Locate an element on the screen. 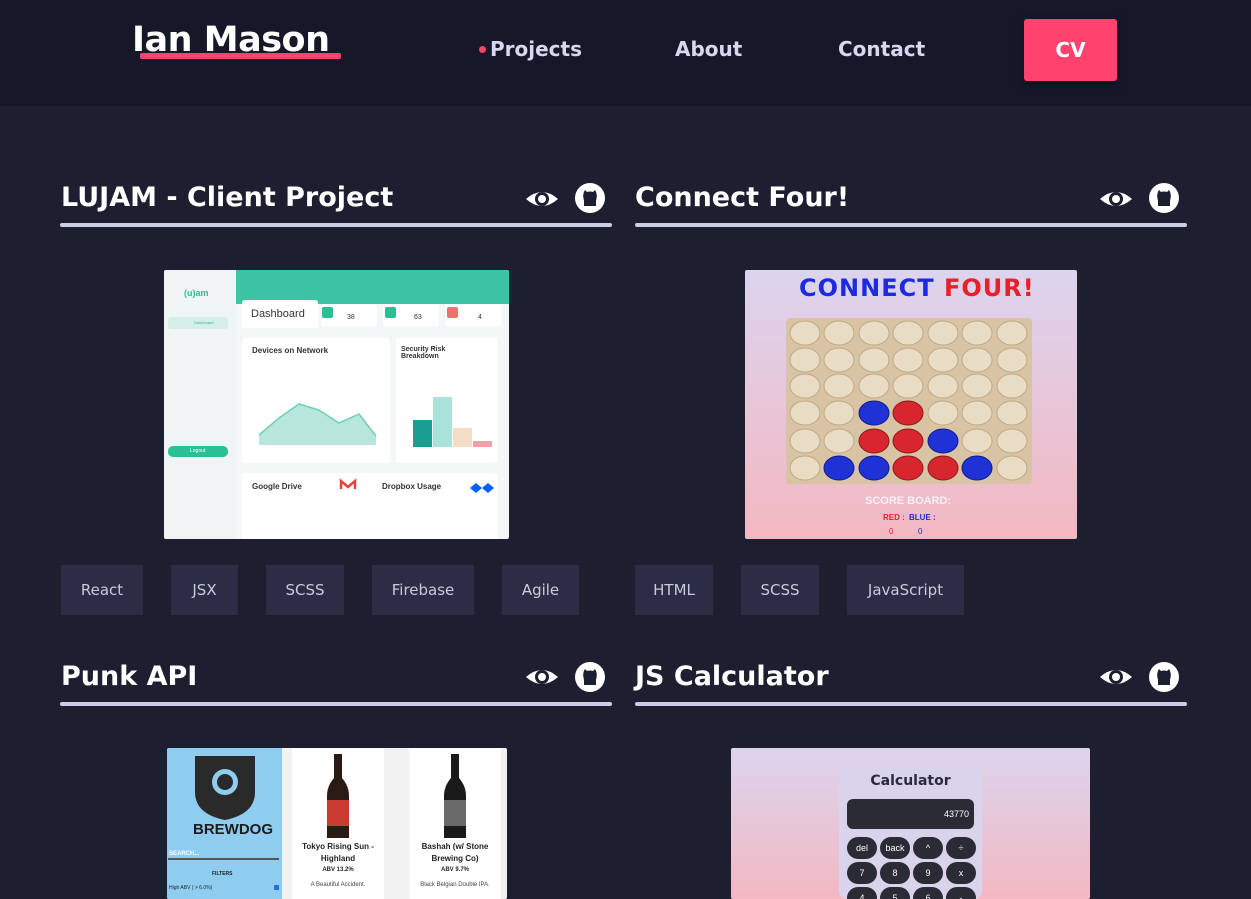  c4-red-label: RED : is located at coordinates (894, 517).